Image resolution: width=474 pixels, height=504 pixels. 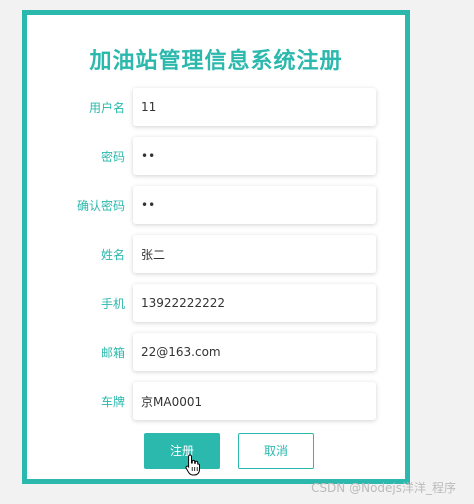 I want to click on password-input, so click(x=254, y=156).